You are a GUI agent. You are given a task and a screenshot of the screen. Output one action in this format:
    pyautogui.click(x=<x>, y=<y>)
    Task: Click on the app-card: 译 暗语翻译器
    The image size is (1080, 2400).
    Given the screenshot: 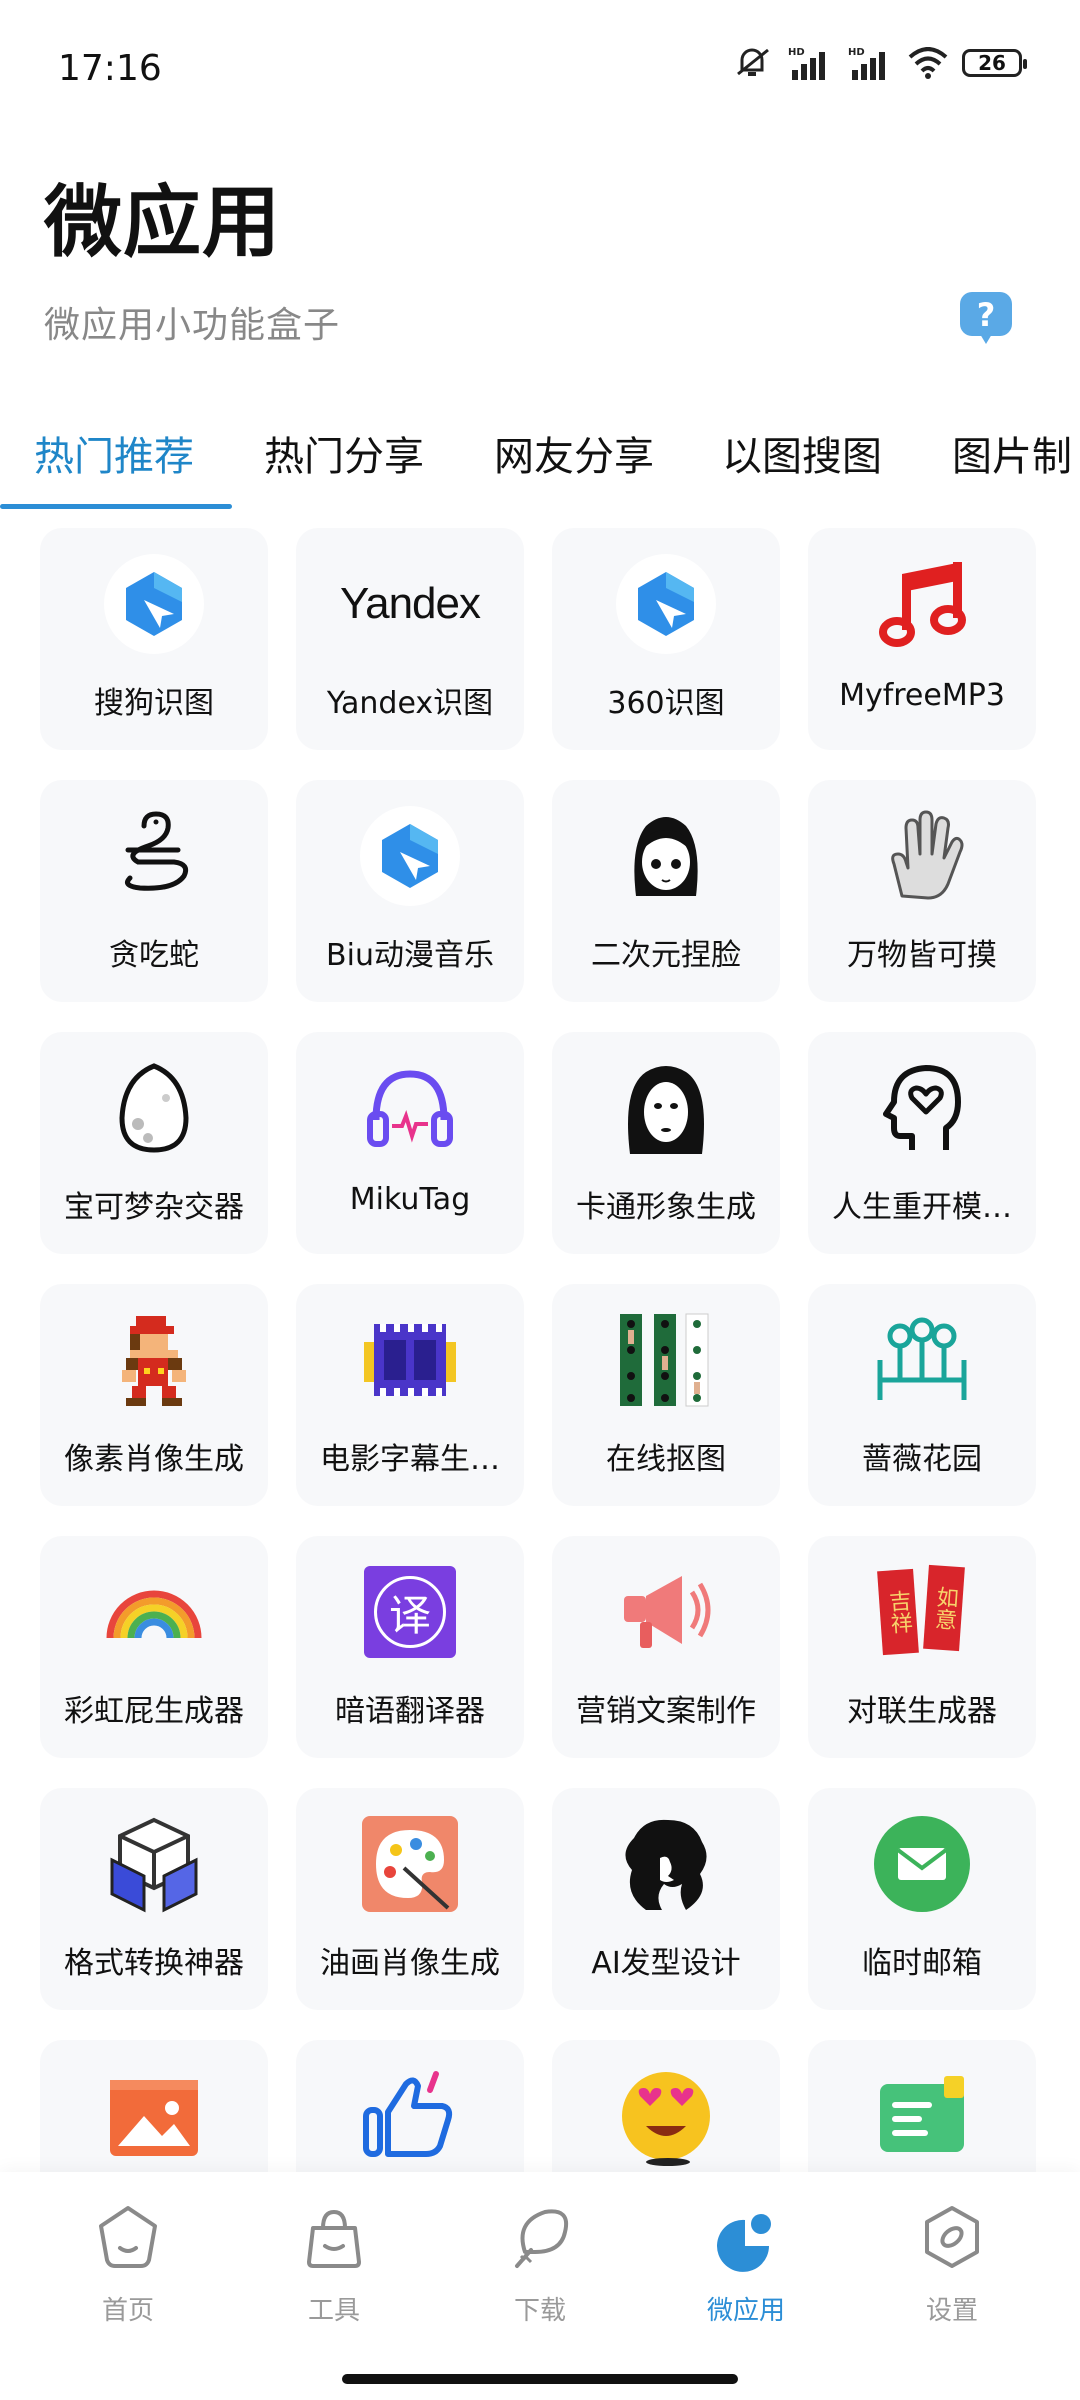 What is the action you would take?
    pyautogui.click(x=410, y=1647)
    